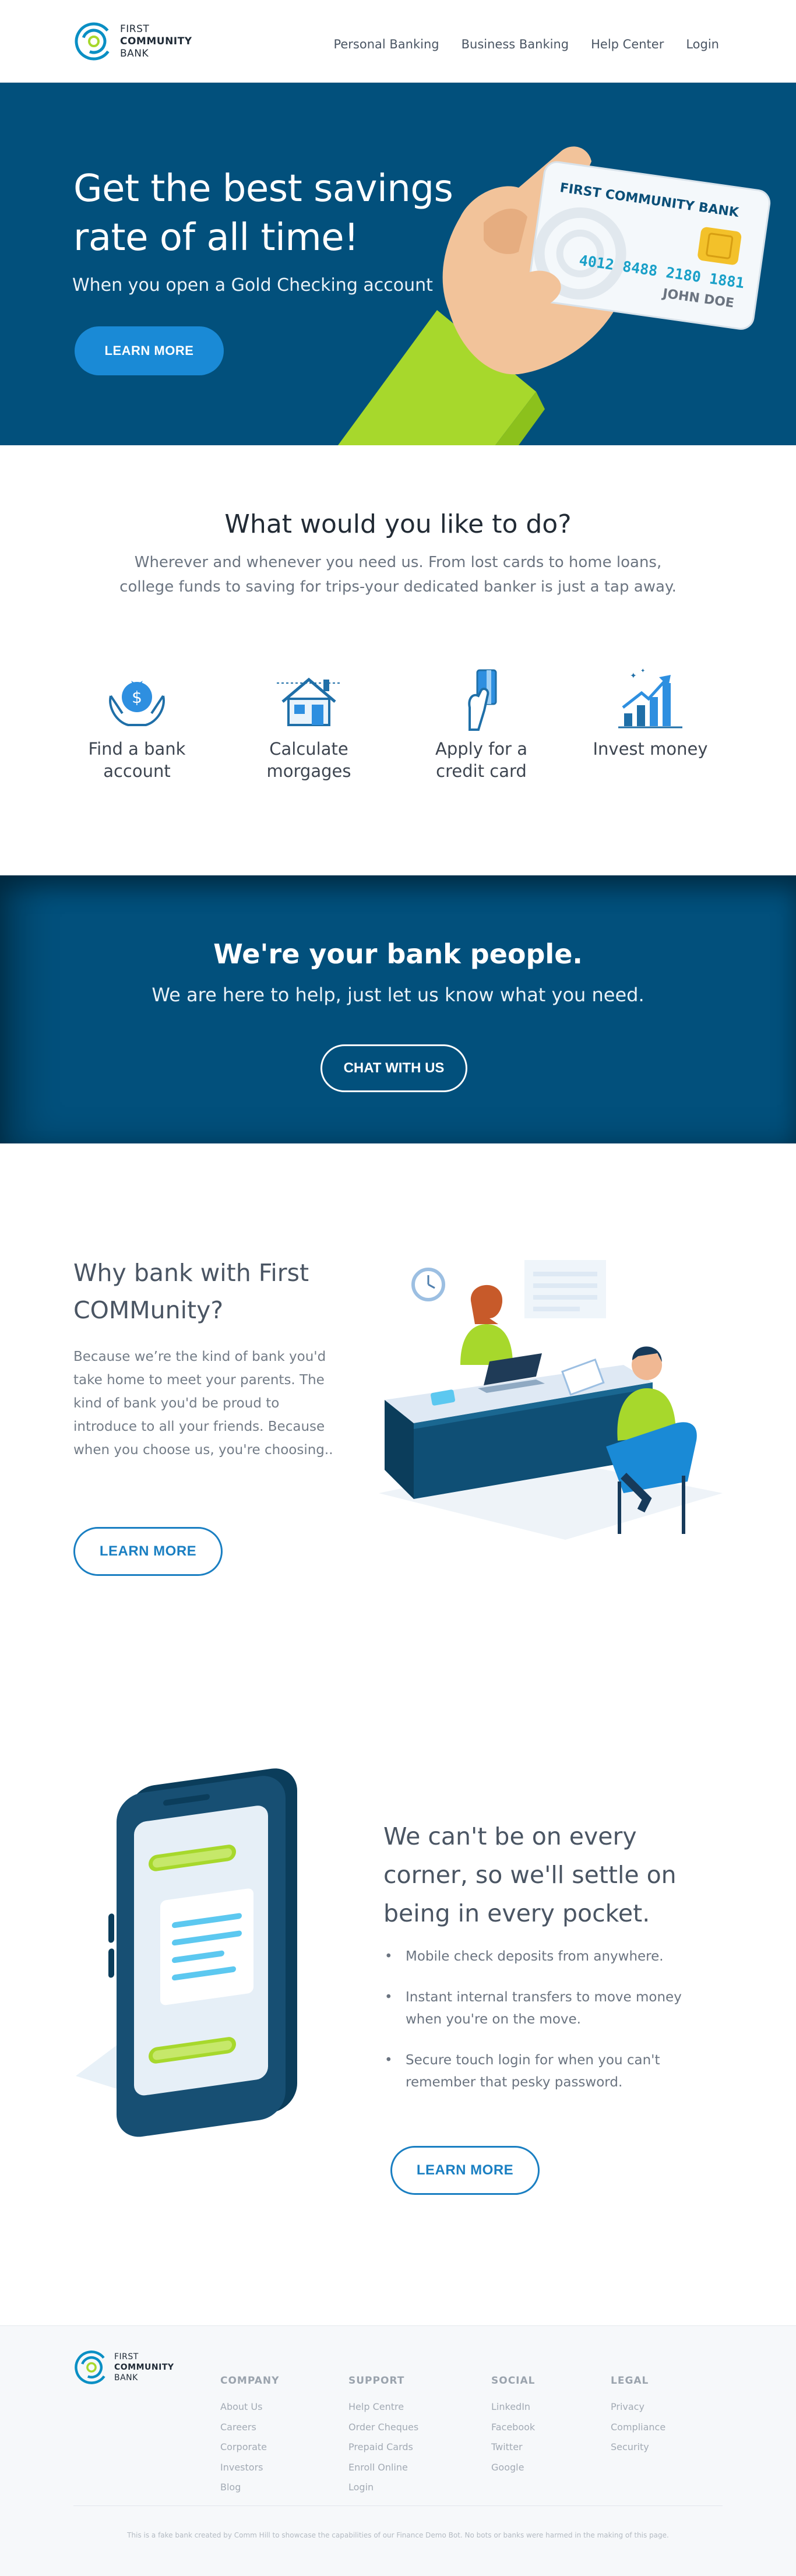 The width and height of the screenshot is (796, 2576). I want to click on nav-login: Login, so click(702, 44).